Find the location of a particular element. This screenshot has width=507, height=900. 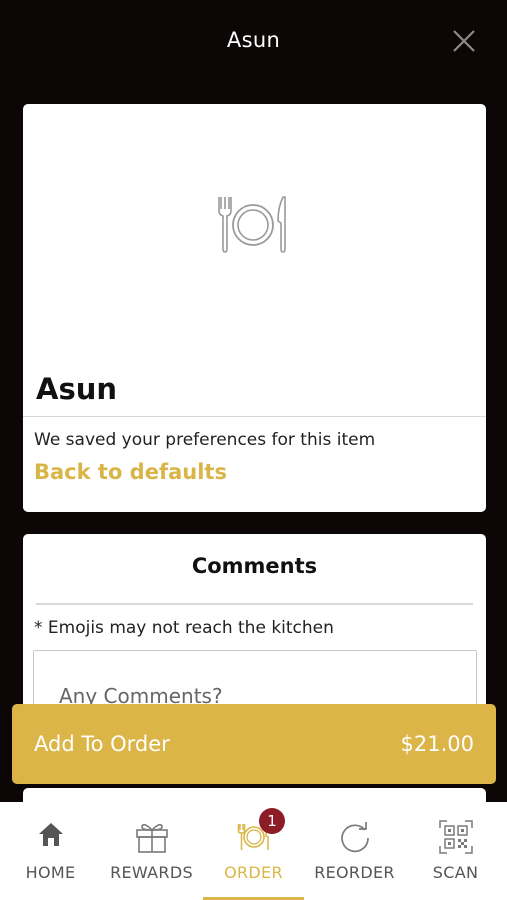

page-title: Asun is located at coordinates (253, 40).